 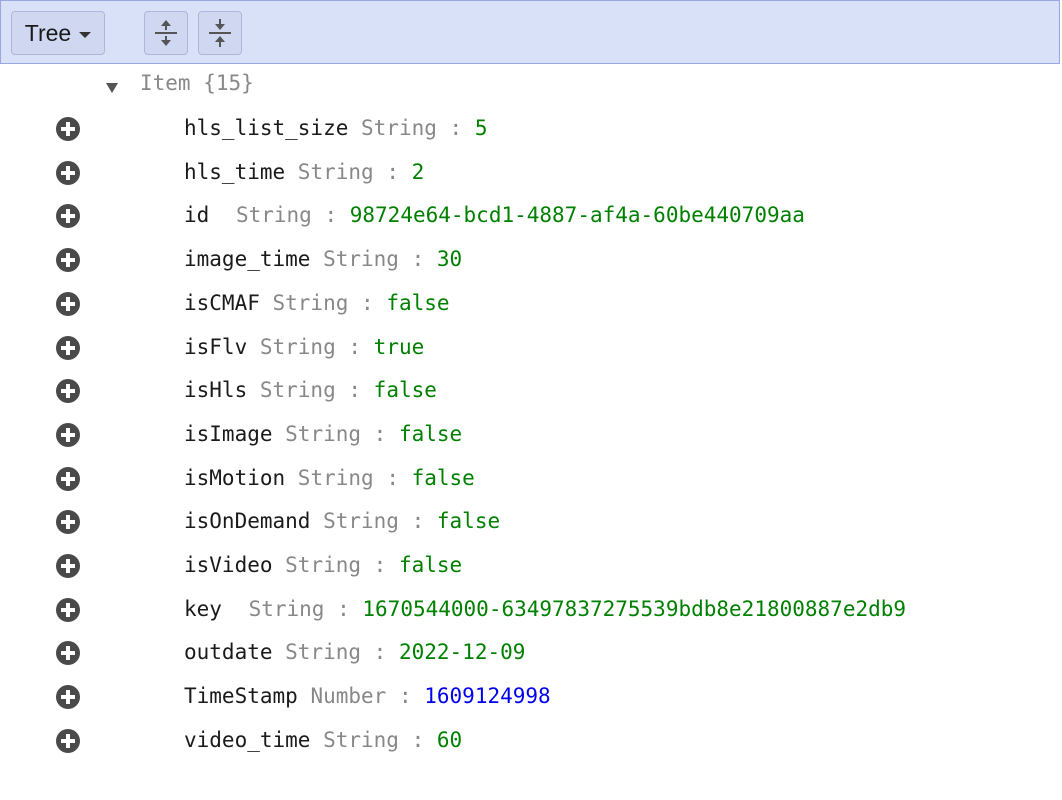 I want to click on field-value: 30, so click(x=449, y=259).